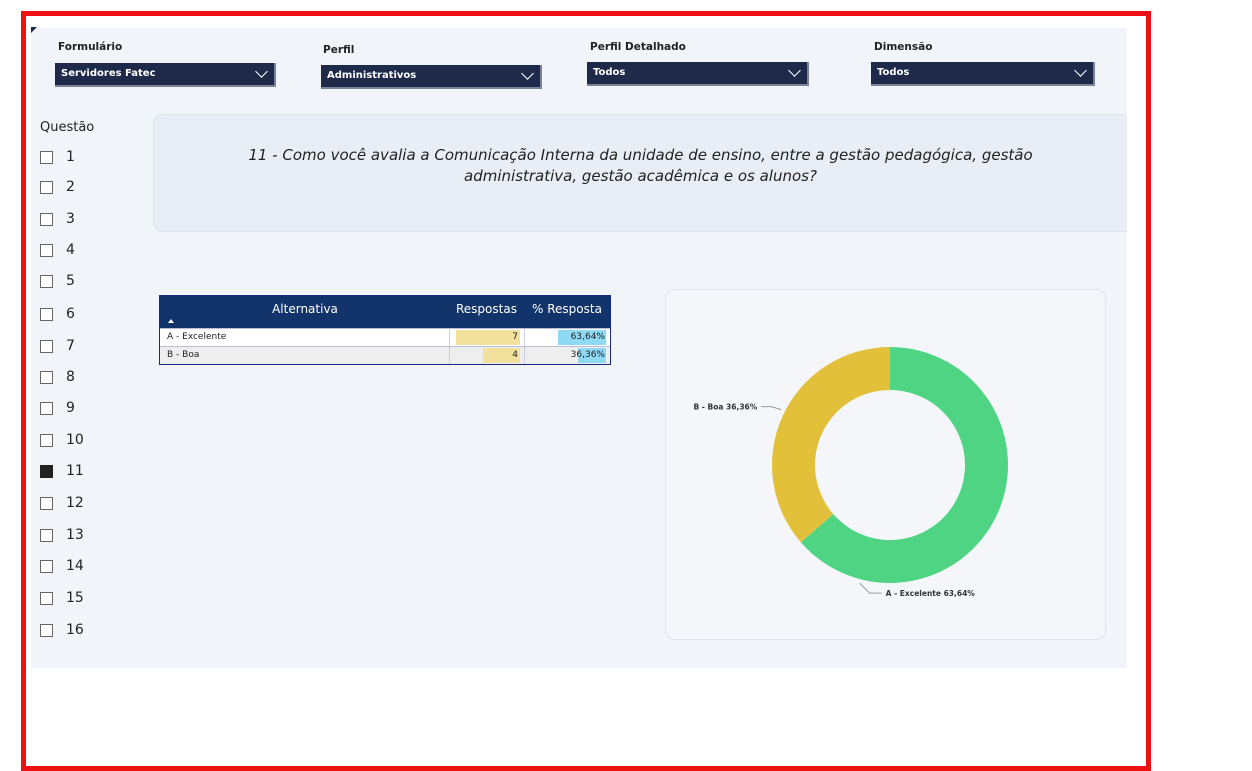  I want to click on question-option-label: 1, so click(70, 157).